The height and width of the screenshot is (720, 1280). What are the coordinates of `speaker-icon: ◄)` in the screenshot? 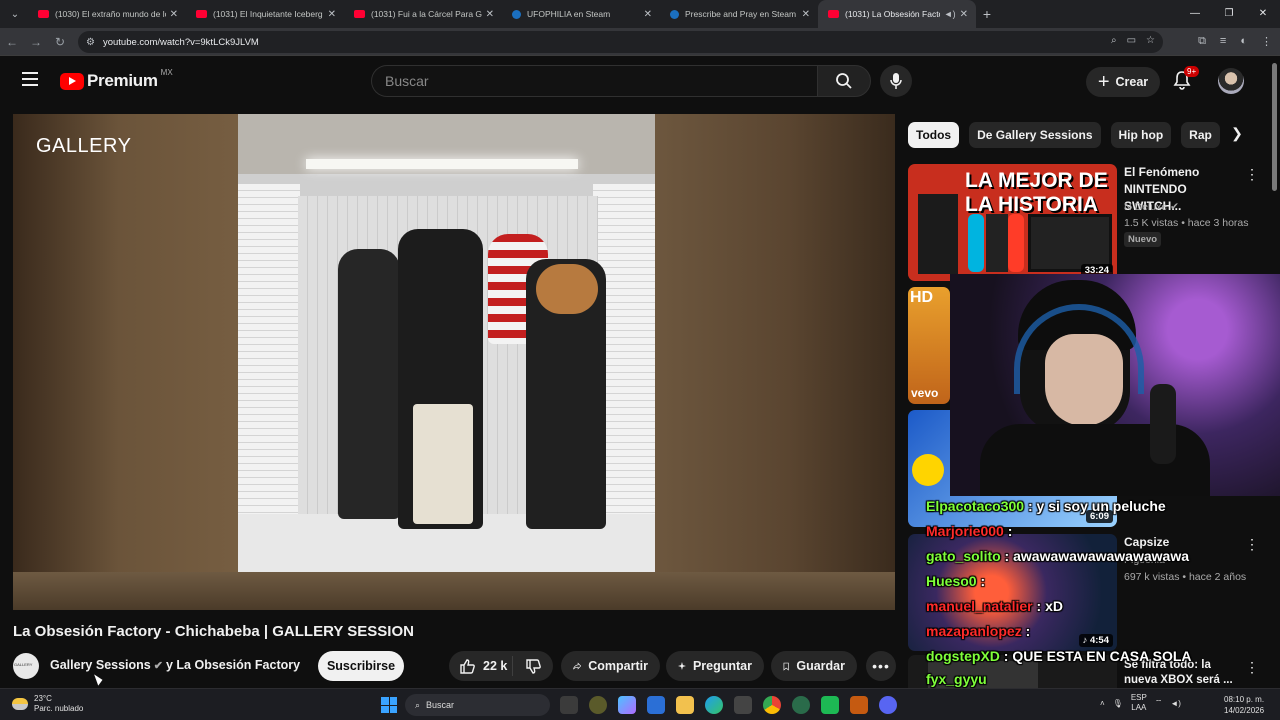 It's located at (950, 14).